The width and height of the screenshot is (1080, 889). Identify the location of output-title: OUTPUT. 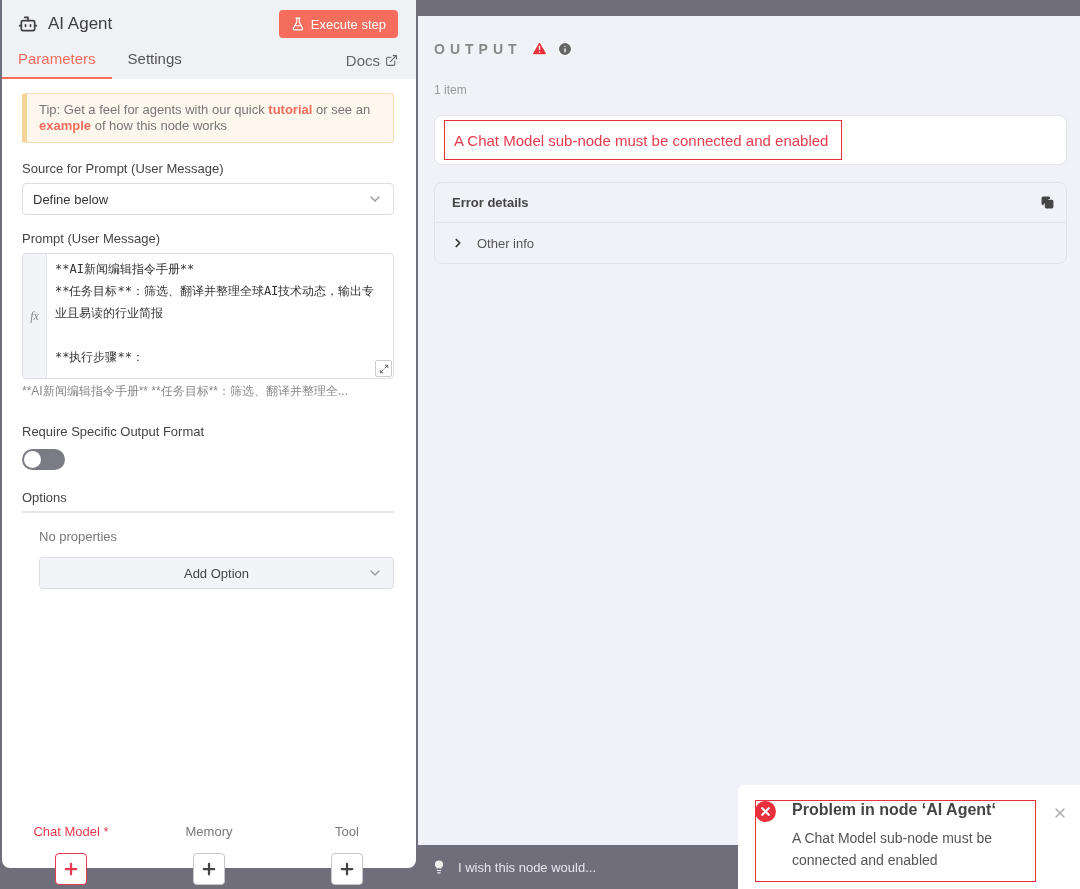
(478, 48).